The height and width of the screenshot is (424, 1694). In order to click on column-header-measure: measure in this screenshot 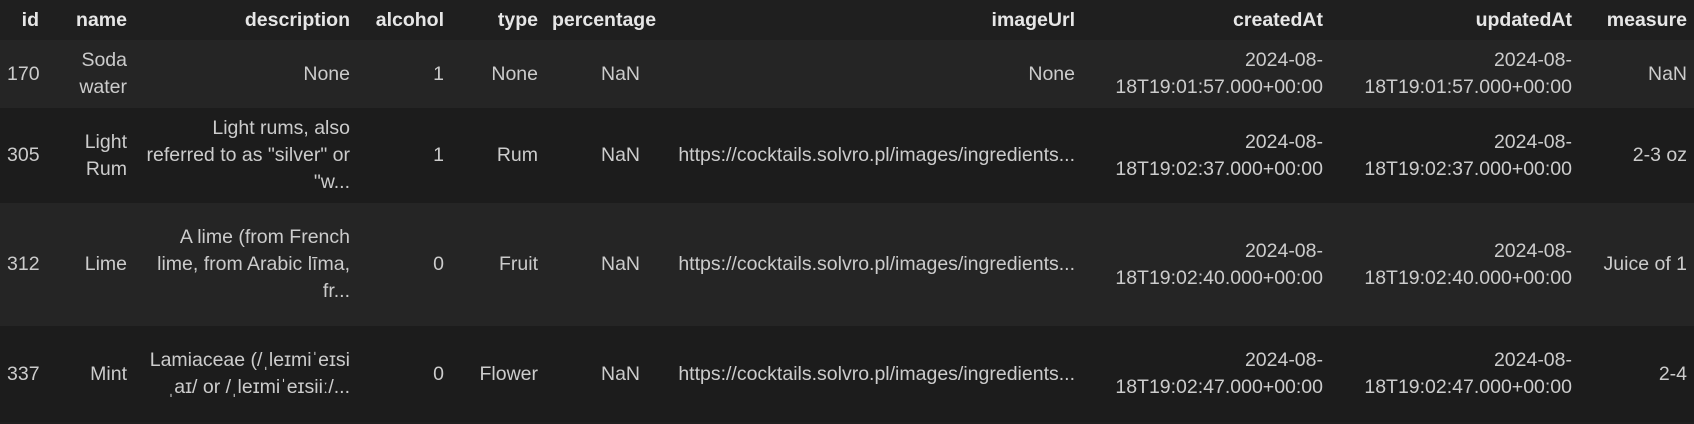, I will do `click(1636, 20)`.